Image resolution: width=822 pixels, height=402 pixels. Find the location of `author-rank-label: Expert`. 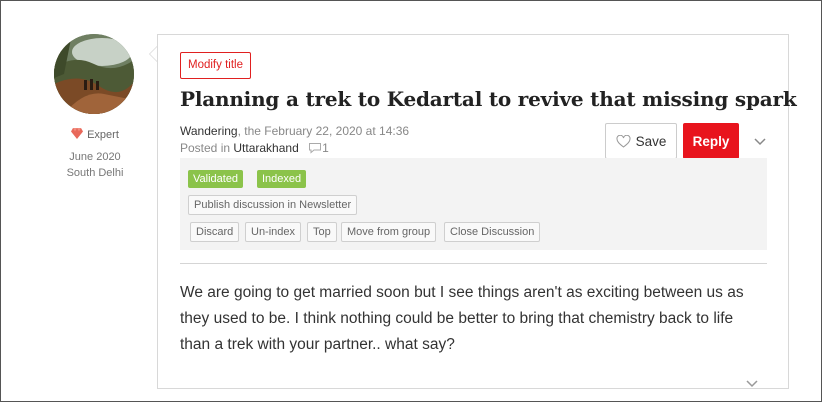

author-rank-label: Expert is located at coordinates (103, 135).